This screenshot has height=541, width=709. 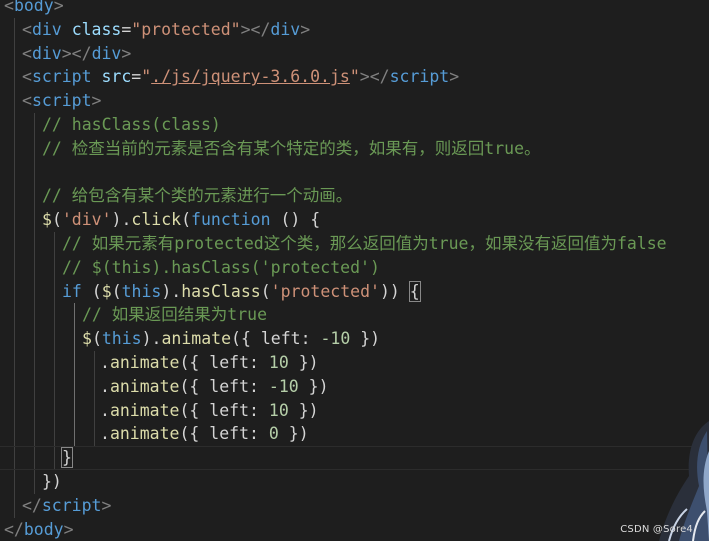 I want to click on code-line: $('div').click(function () {, so click(x=160, y=220).